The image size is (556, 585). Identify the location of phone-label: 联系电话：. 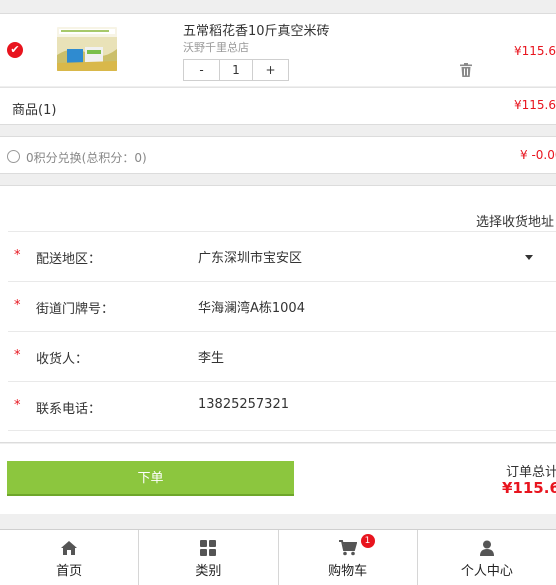
(69, 409).